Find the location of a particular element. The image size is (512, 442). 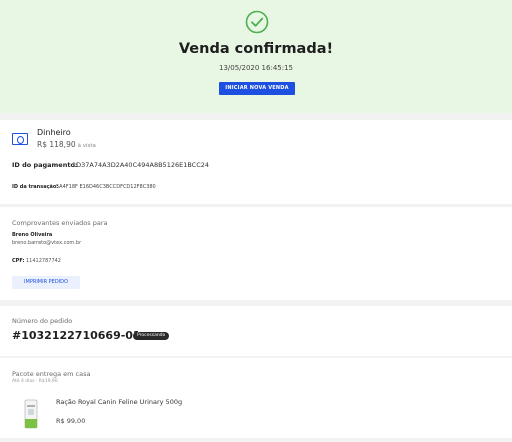

order-number-label: Número do pedido is located at coordinates (42, 321).